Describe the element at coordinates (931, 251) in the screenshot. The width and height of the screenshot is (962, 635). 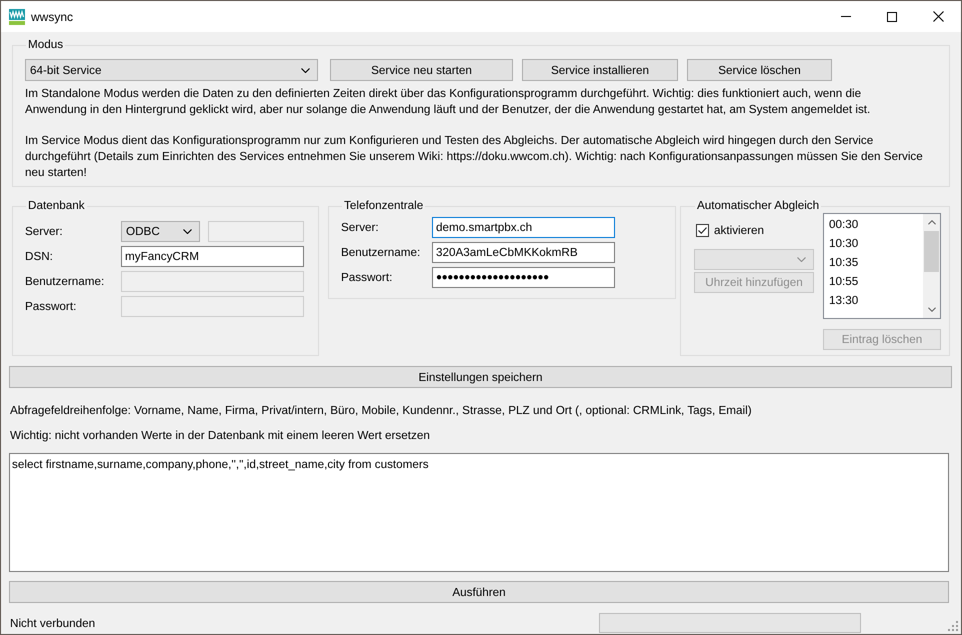
I see `scrollbar-thumb` at that location.